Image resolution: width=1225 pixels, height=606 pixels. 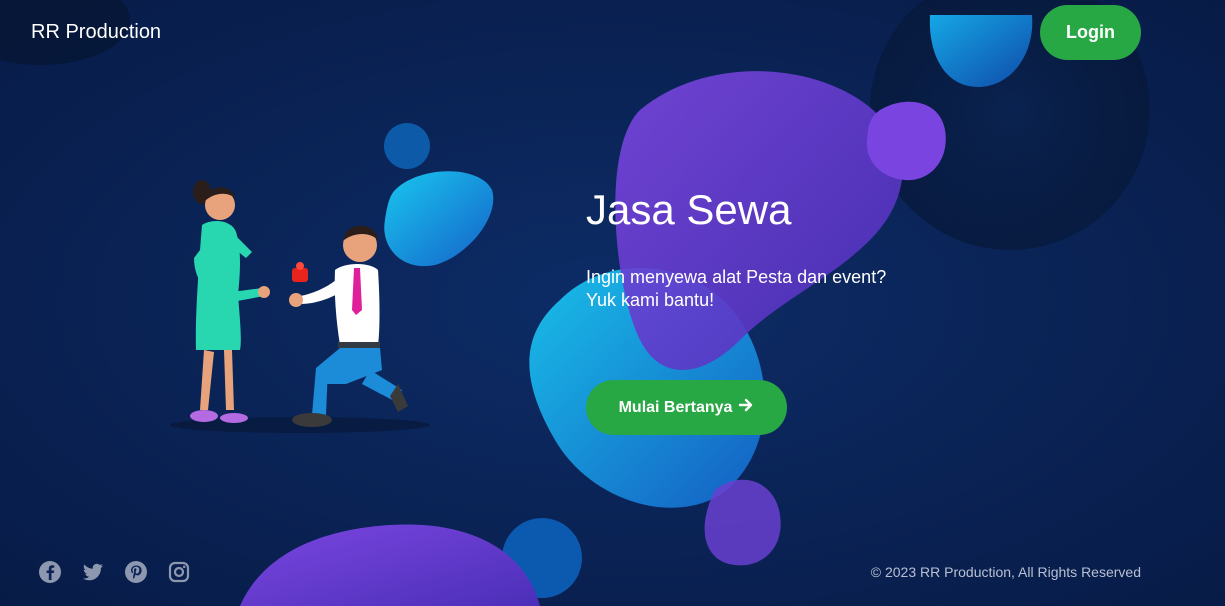 I want to click on facebook-icon, so click(x=50, y=572).